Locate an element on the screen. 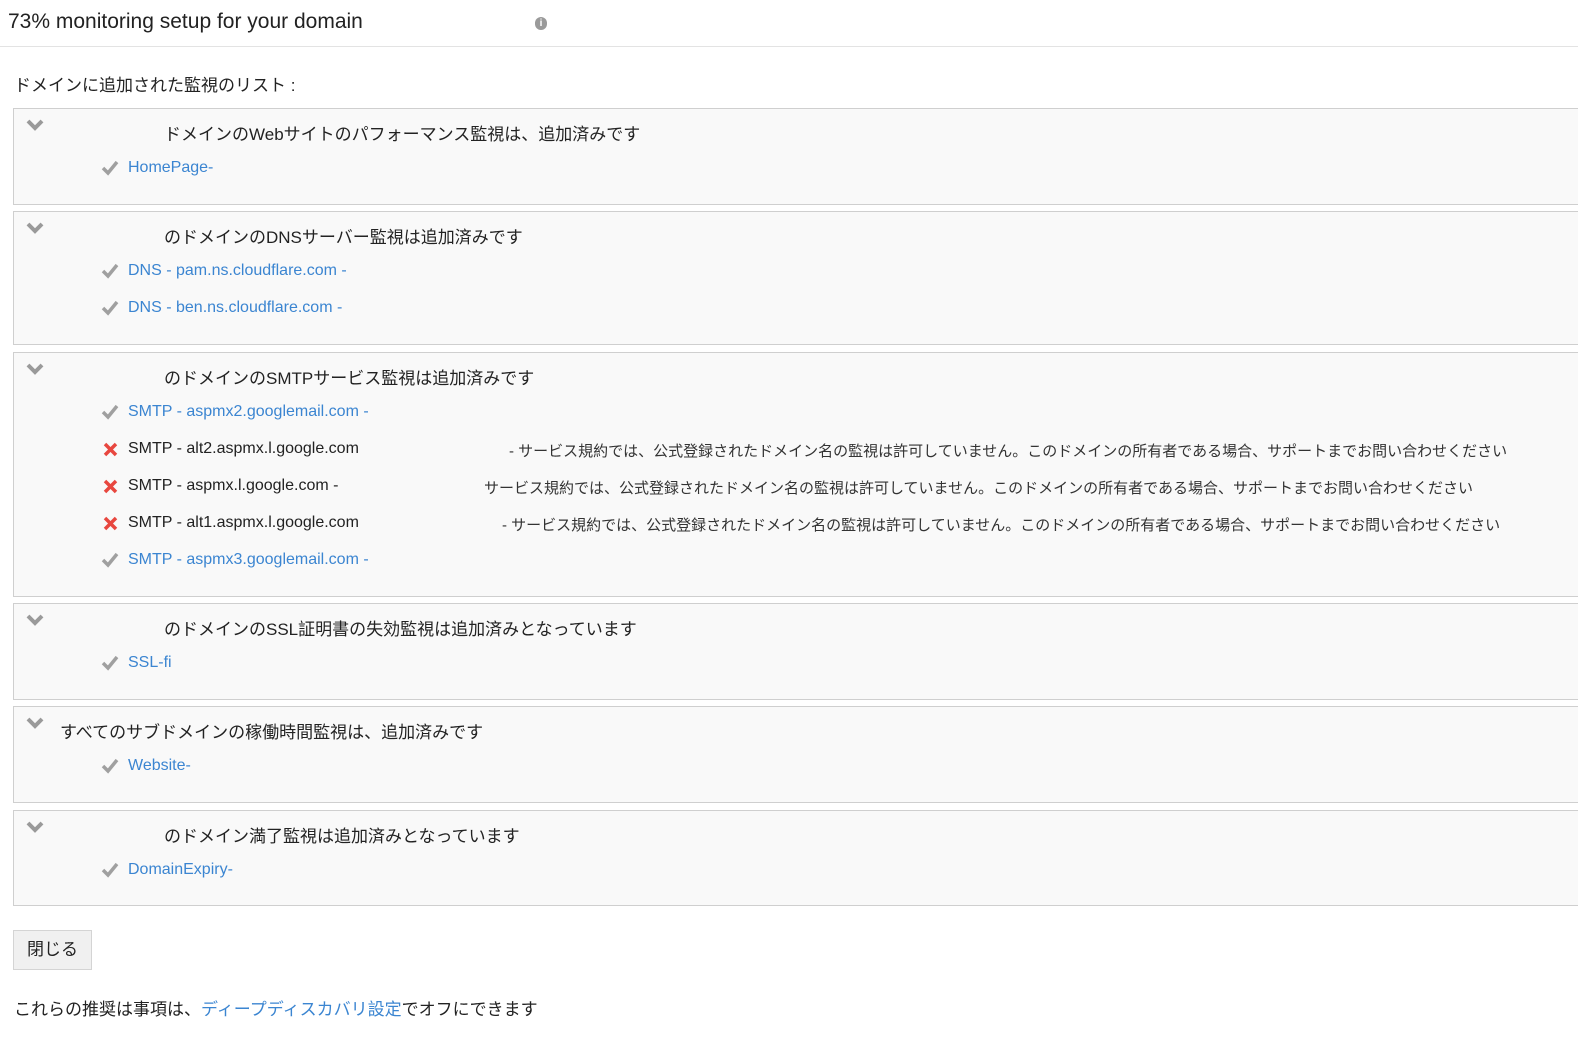 The image size is (1578, 1057). monitor-item: DNS - pam.ns.cloudflare.com - is located at coordinates (223, 271).